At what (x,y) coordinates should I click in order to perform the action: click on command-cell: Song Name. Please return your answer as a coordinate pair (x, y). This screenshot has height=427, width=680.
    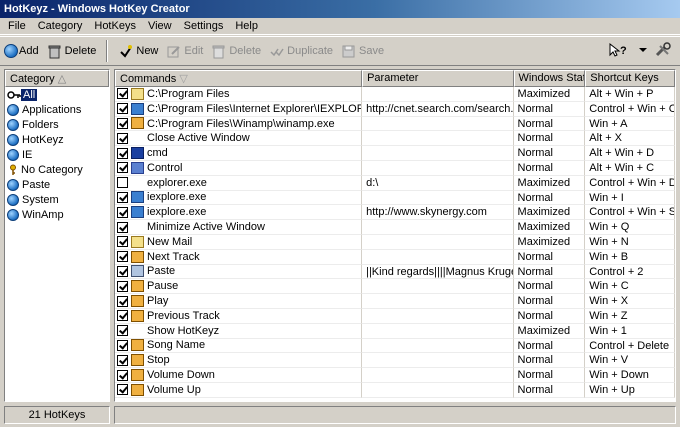
    Looking at the image, I should click on (239, 346).